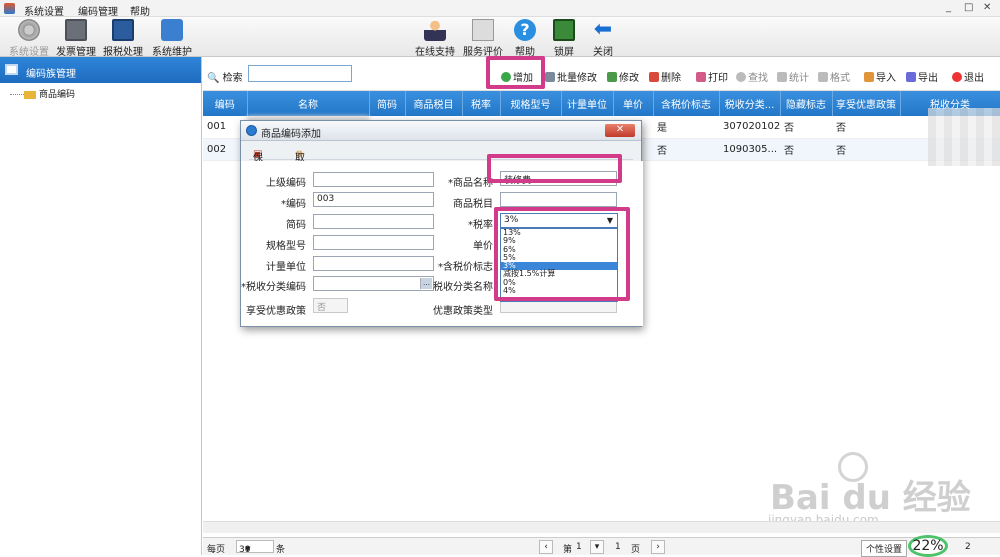  What do you see at coordinates (620, 130) in the screenshot?
I see `dialog-close-icon: ✕` at bounding box center [620, 130].